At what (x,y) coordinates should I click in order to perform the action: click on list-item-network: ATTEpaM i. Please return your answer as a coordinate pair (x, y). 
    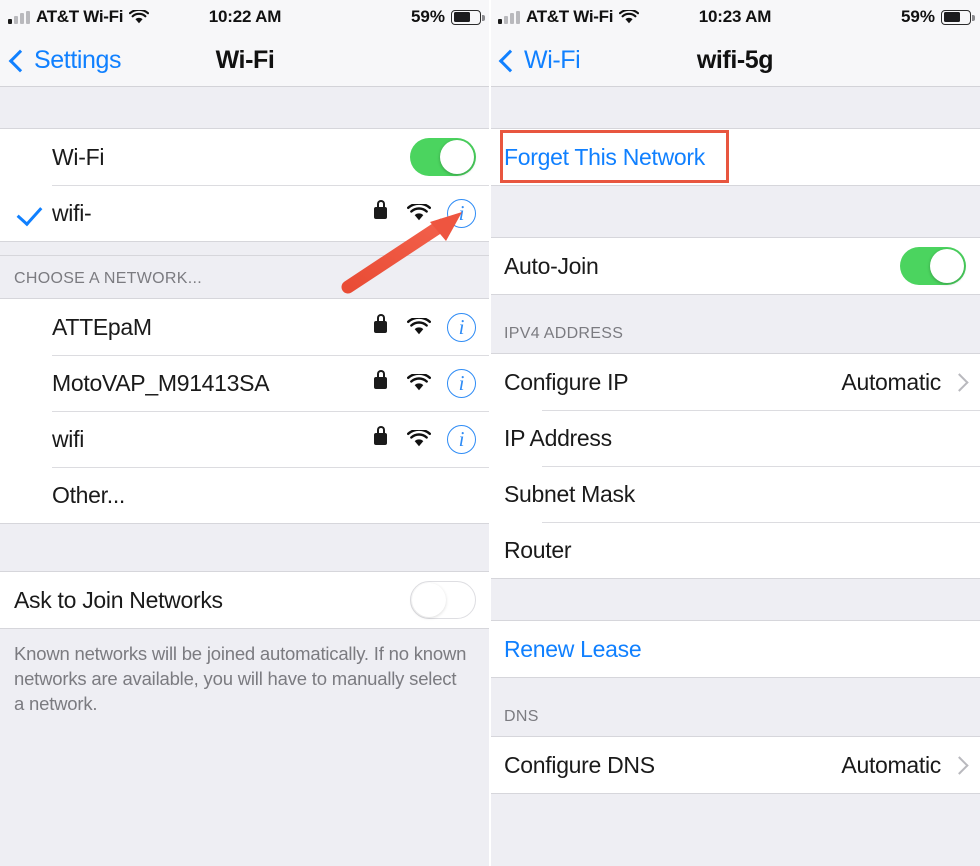
    Looking at the image, I should click on (245, 327).